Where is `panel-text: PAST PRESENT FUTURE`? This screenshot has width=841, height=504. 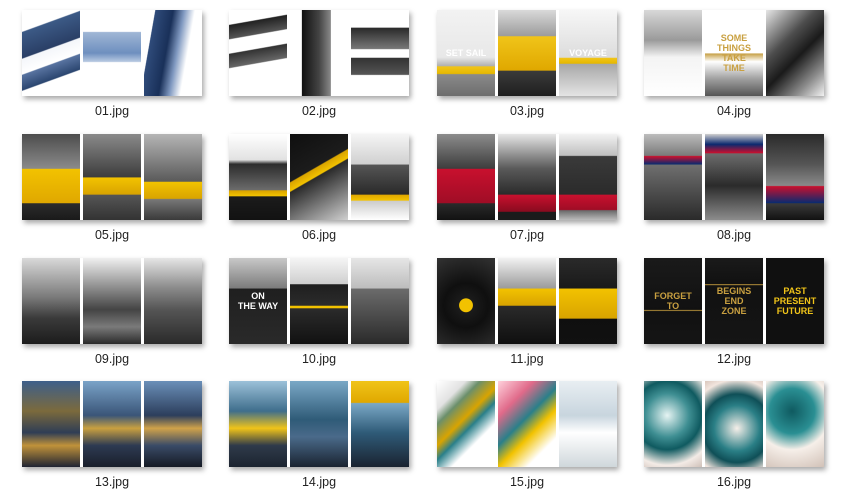 panel-text: PAST PRESENT FUTURE is located at coordinates (795, 301).